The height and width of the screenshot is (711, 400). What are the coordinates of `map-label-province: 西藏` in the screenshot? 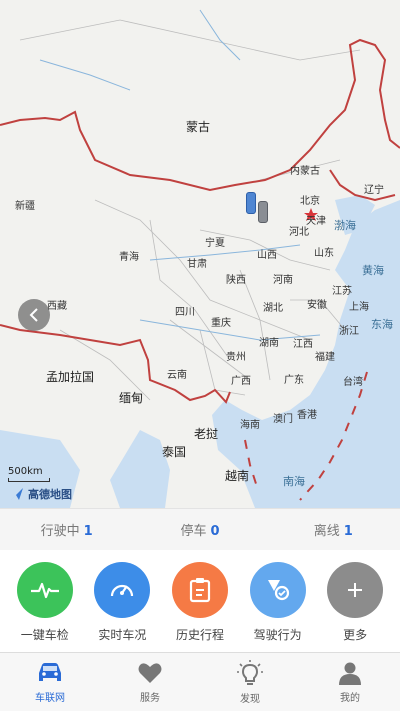 It's located at (57, 306).